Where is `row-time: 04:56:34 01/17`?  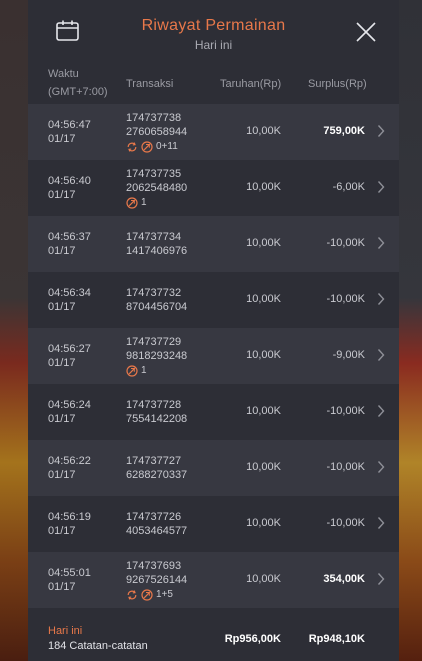 row-time: 04:56:34 01/17 is located at coordinates (69, 300).